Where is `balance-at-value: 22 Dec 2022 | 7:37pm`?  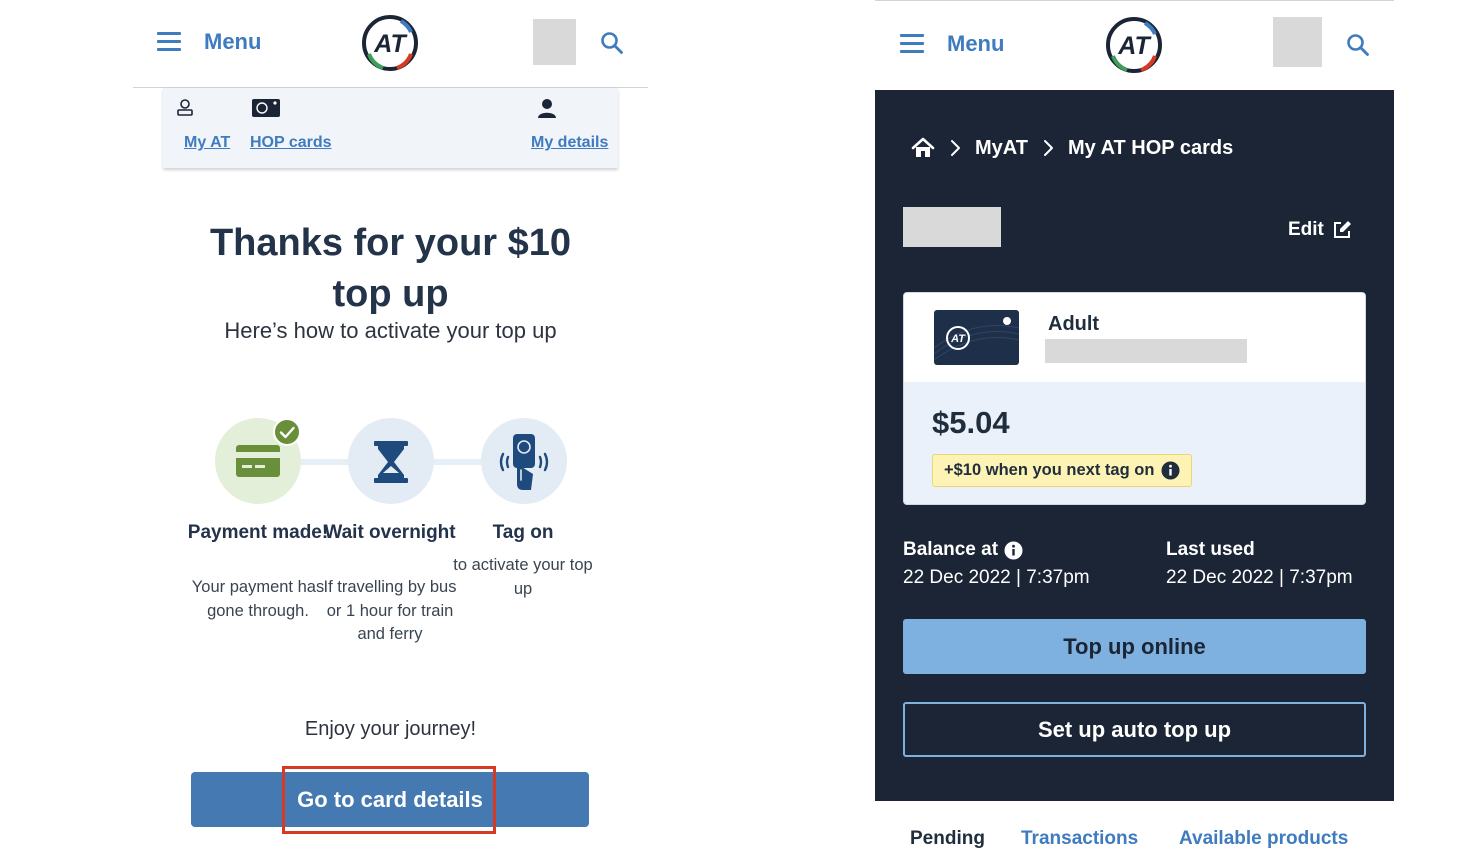
balance-at-value: 22 Dec 2022 | 7:37pm is located at coordinates (996, 577).